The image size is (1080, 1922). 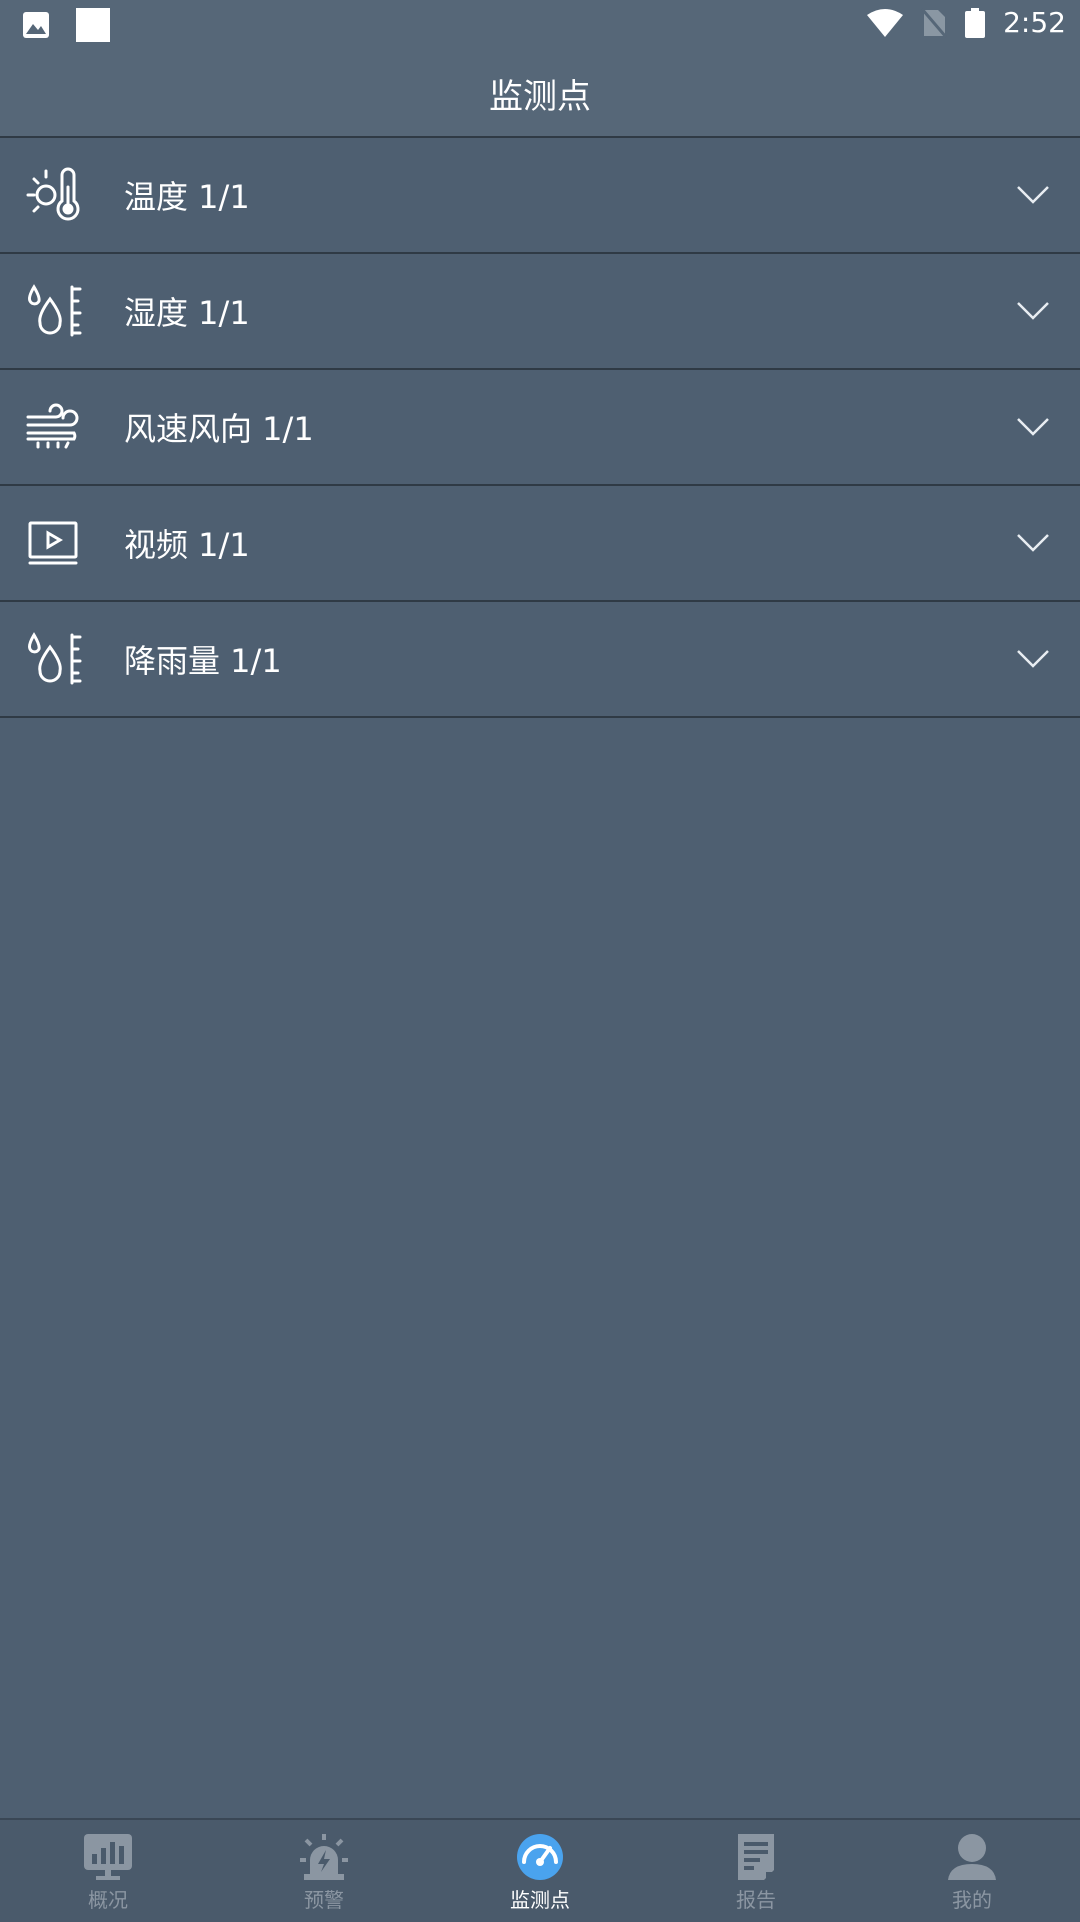 I want to click on tab-label: 监测点, so click(x=540, y=1900).